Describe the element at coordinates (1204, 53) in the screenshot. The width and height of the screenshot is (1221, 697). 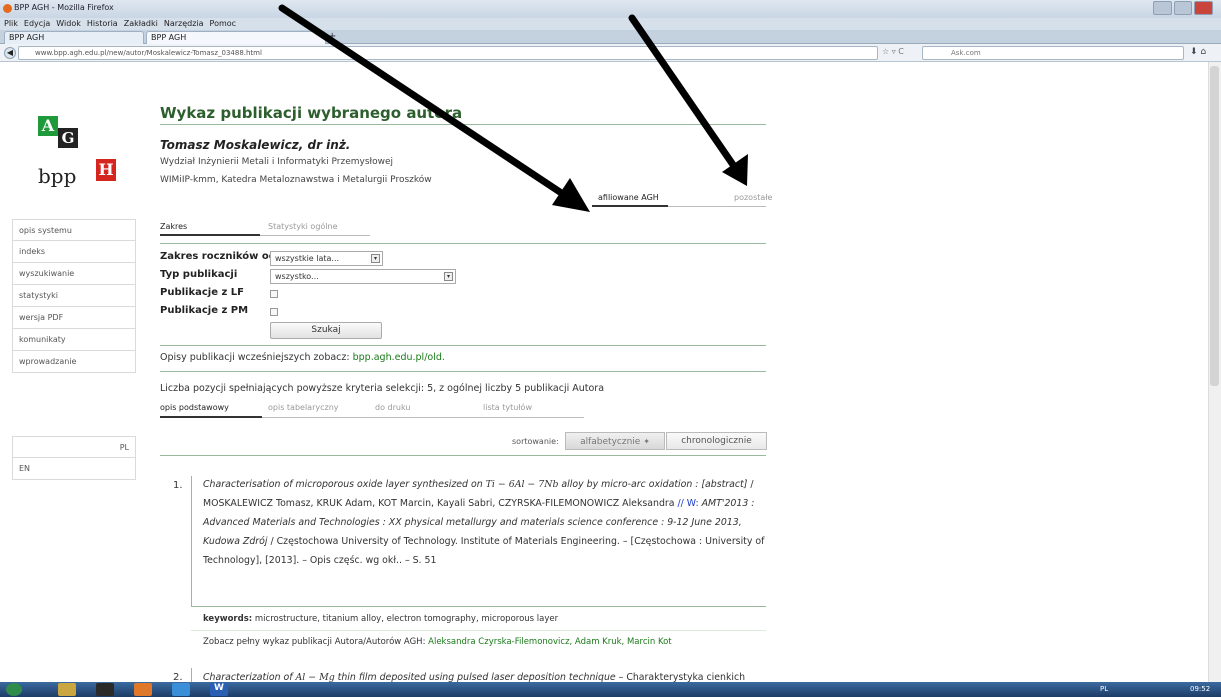
I see `toolbar-icons: ⬇ ⌂` at that location.